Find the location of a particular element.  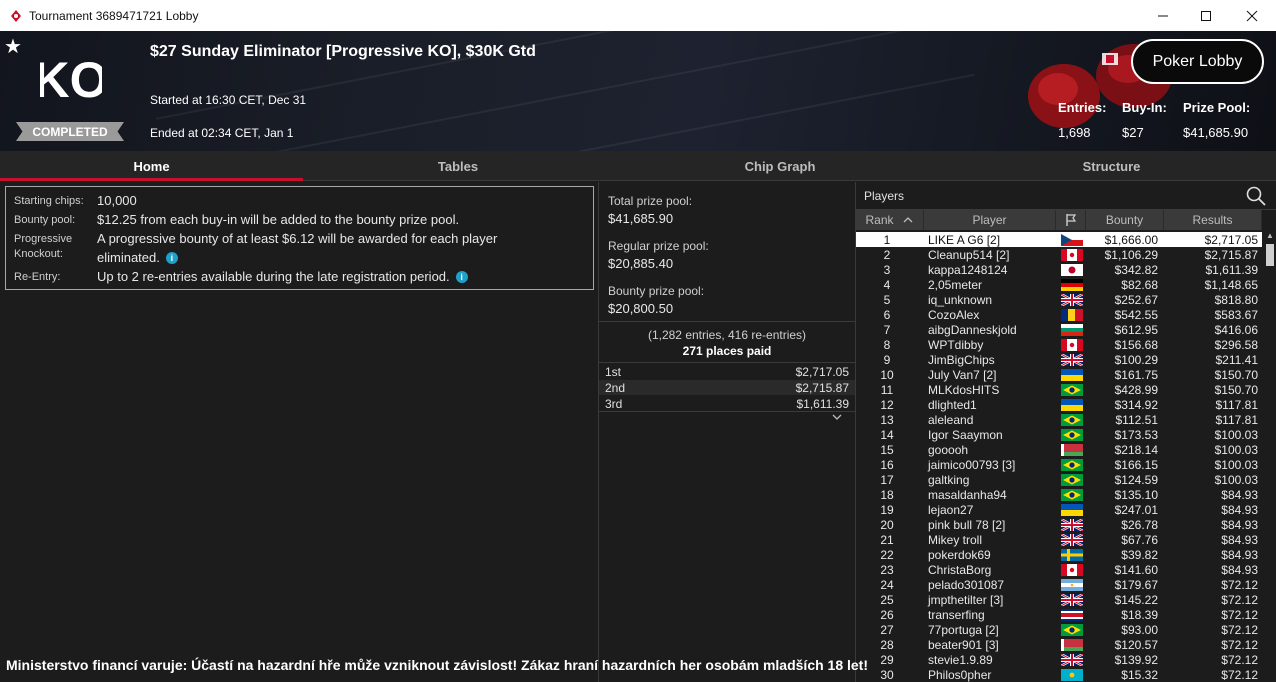

expand-payouts-chevron-down-icon is located at coordinates (837, 417).